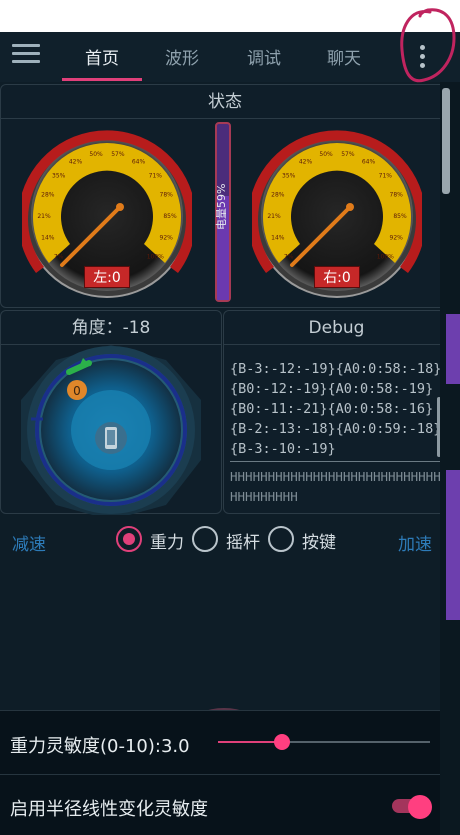 The image size is (460, 835). Describe the element at coordinates (77, 391) in the screenshot. I see `orientation-marker-label: 0` at that location.